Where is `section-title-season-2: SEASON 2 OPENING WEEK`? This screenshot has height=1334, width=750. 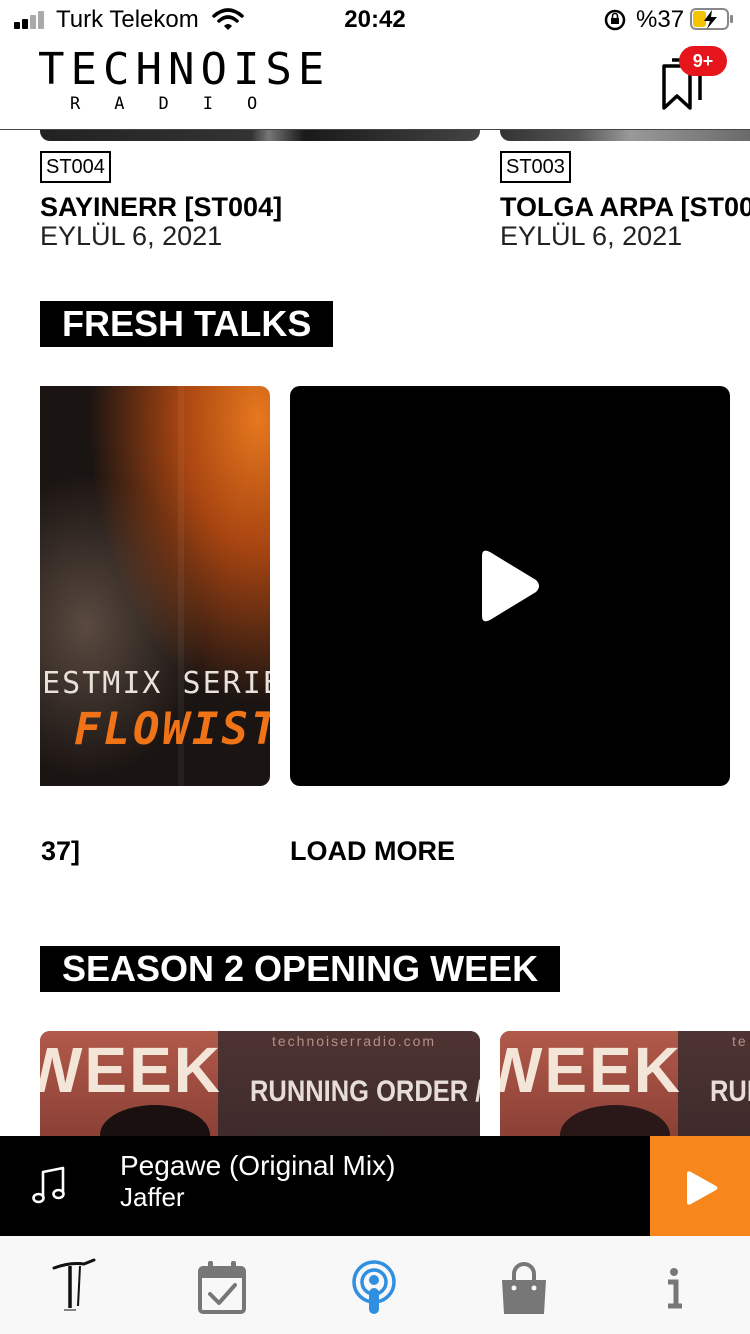
section-title-season-2: SEASON 2 OPENING WEEK is located at coordinates (300, 969).